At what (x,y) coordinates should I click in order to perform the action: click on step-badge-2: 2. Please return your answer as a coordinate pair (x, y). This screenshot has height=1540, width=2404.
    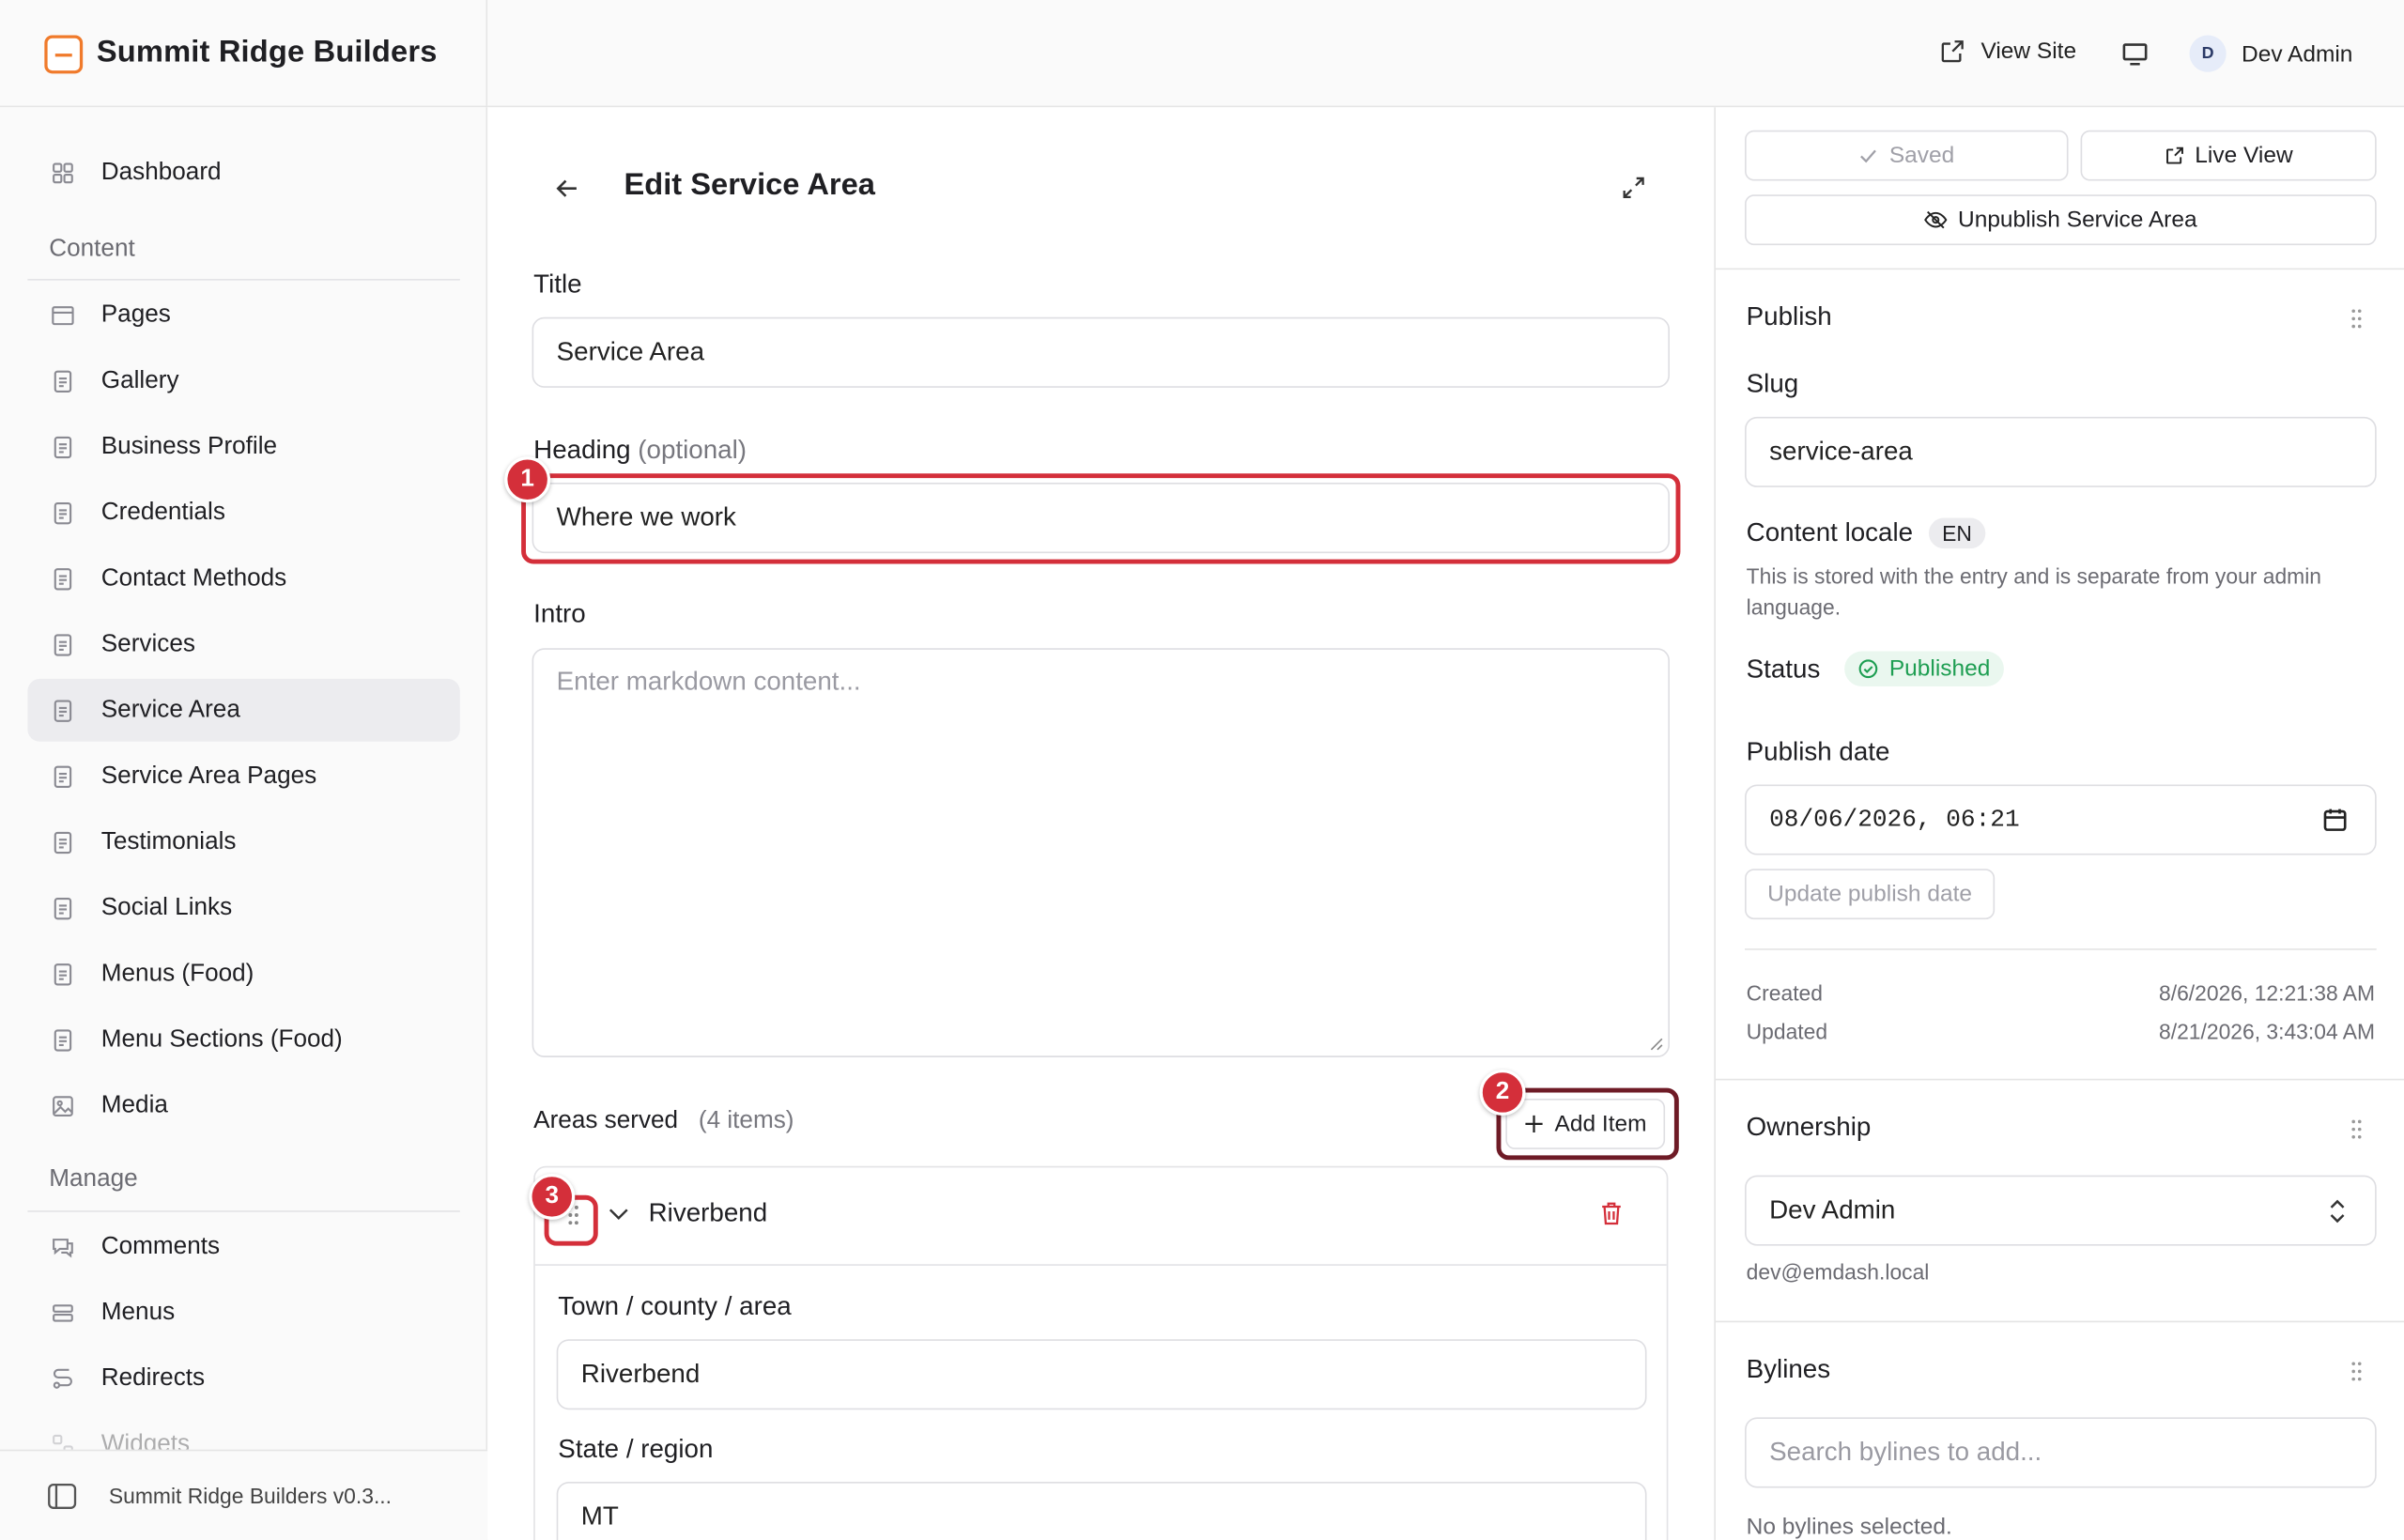
    Looking at the image, I should click on (1502, 1092).